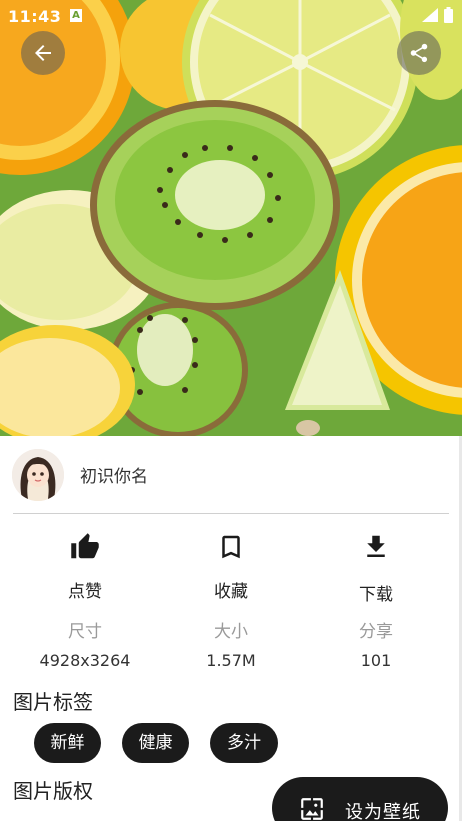  What do you see at coordinates (53, 702) in the screenshot?
I see `tags-section-title: 图片标签` at bounding box center [53, 702].